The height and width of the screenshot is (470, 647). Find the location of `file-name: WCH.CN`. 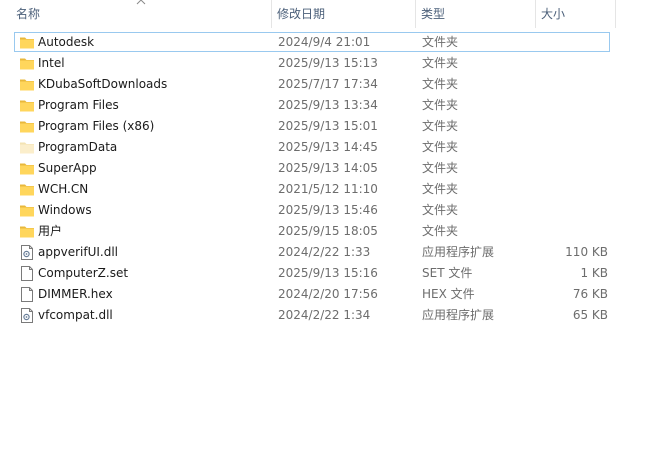

file-name: WCH.CN is located at coordinates (63, 189).